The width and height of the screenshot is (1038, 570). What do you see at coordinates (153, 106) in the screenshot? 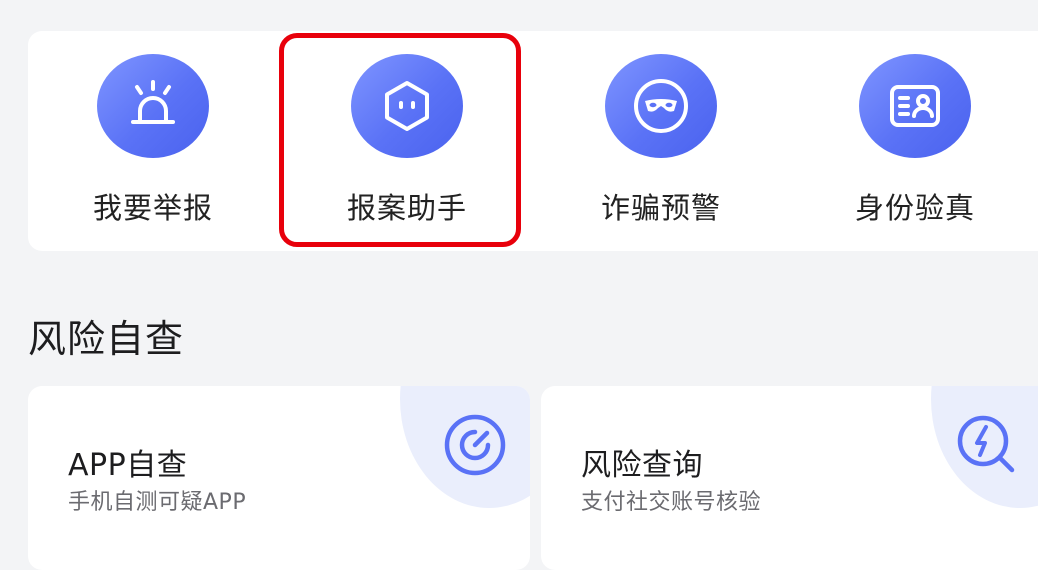
I see `alarm-siren-icon` at bounding box center [153, 106].